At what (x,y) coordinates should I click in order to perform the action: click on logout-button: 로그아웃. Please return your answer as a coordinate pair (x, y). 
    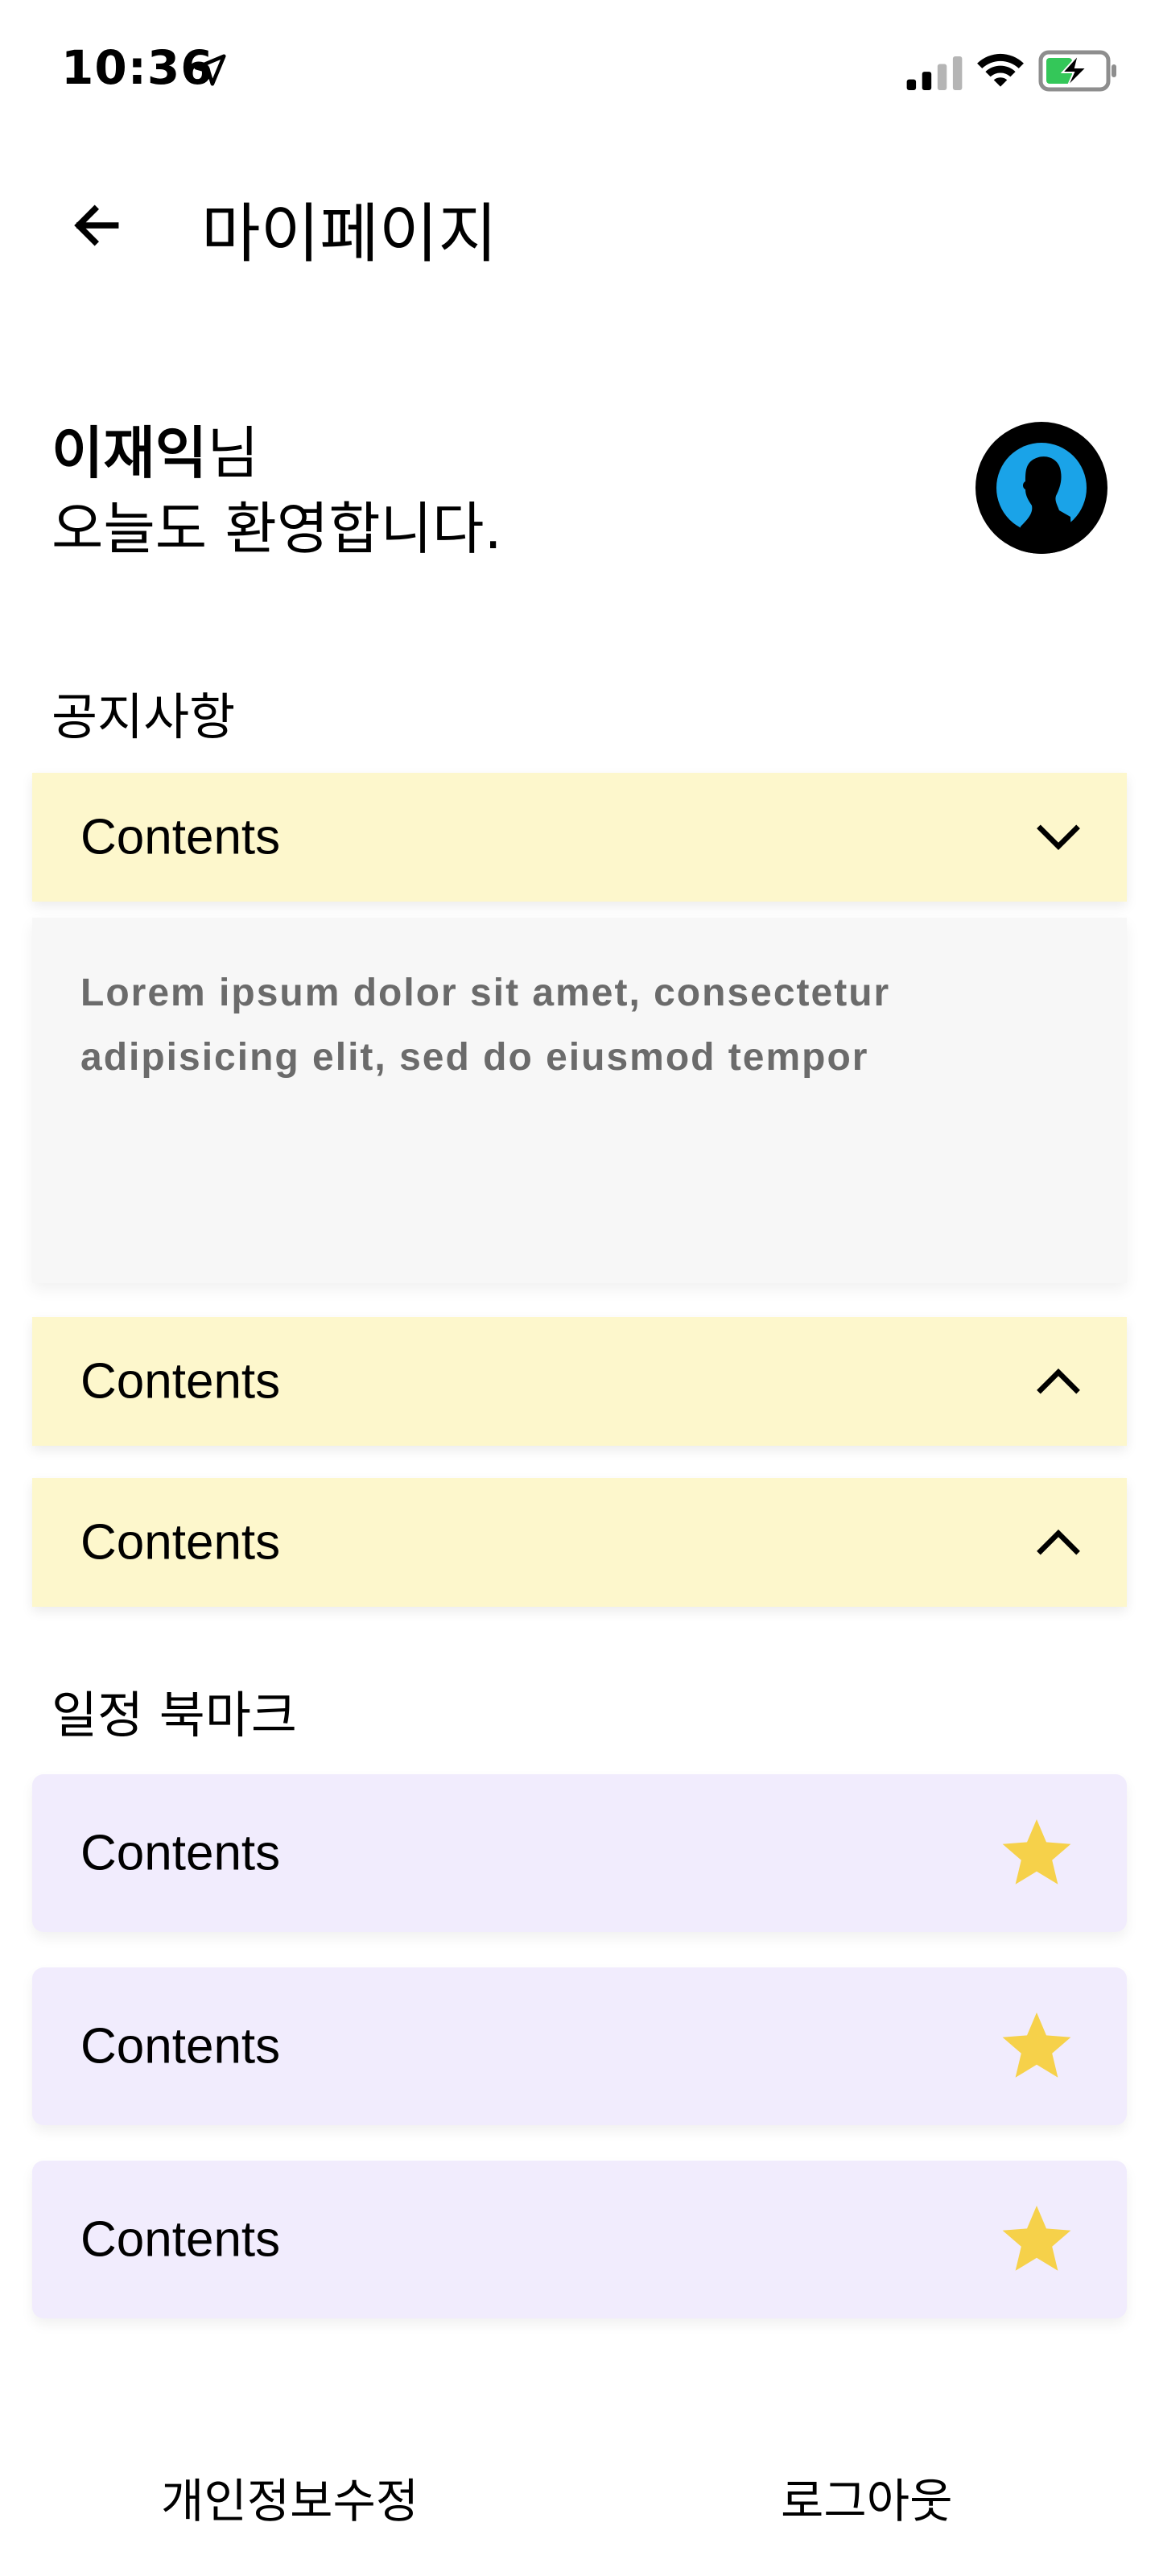
    Looking at the image, I should click on (866, 2497).